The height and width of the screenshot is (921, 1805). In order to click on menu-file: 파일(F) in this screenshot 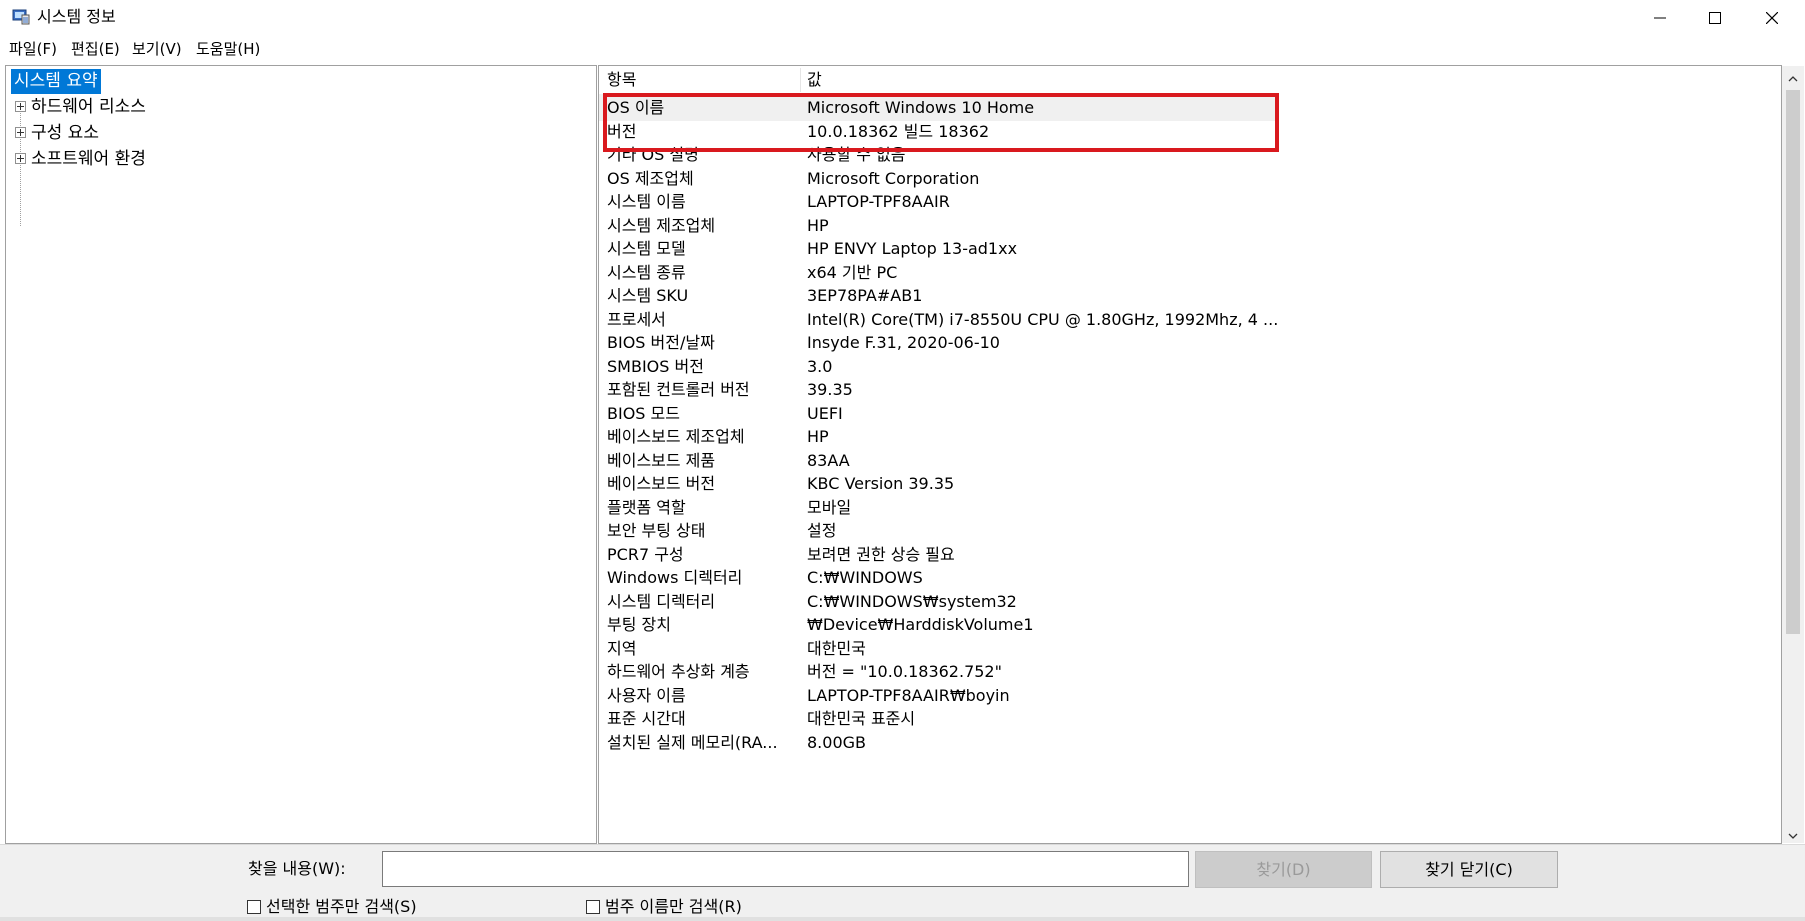, I will do `click(33, 49)`.